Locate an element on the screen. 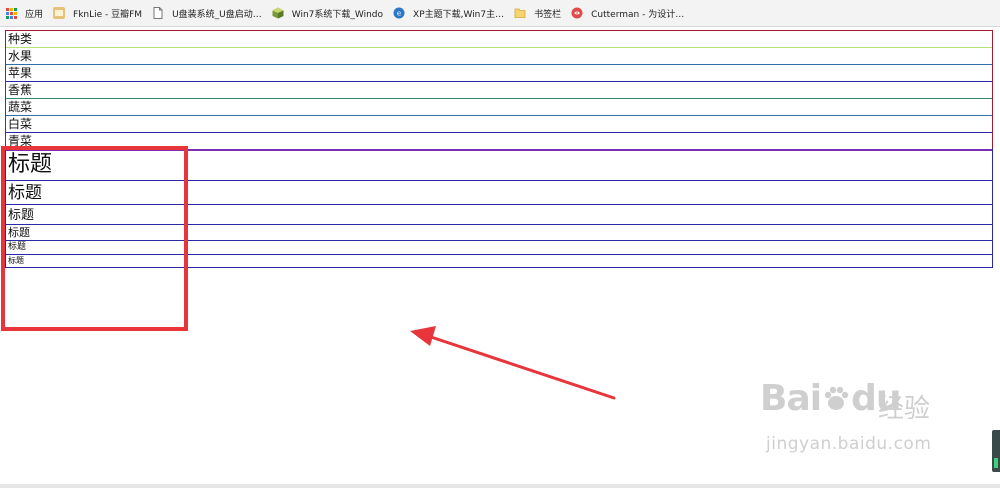 This screenshot has width=1000, height=488. heading-h4: 标题 is located at coordinates (499, 233).